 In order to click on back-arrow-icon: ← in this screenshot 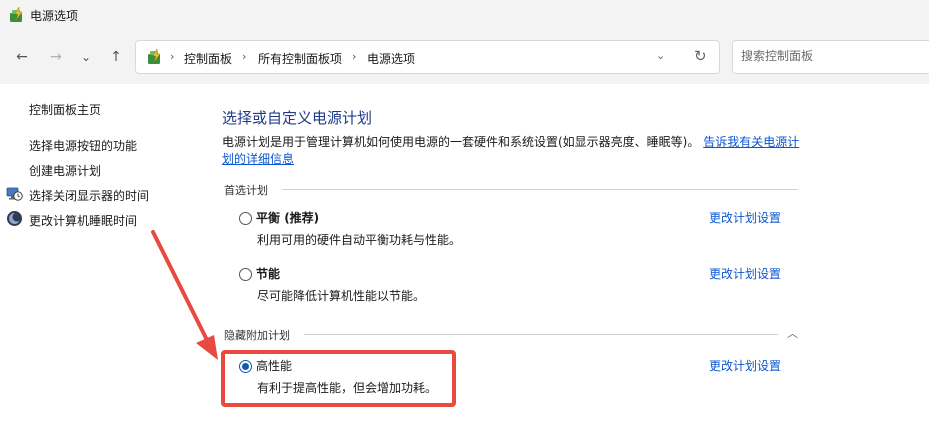, I will do `click(22, 57)`.